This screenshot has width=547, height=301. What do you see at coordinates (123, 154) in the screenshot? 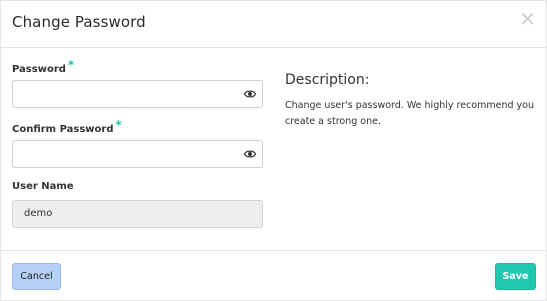
I see `confirm-password-input` at bounding box center [123, 154].